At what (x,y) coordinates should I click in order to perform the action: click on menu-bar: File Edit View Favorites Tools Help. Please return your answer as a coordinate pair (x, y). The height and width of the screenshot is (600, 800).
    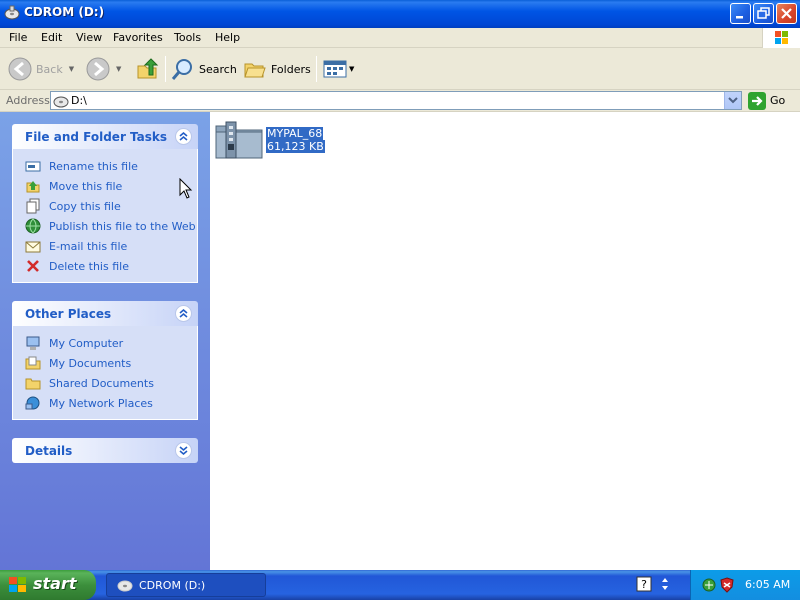
    Looking at the image, I should click on (400, 38).